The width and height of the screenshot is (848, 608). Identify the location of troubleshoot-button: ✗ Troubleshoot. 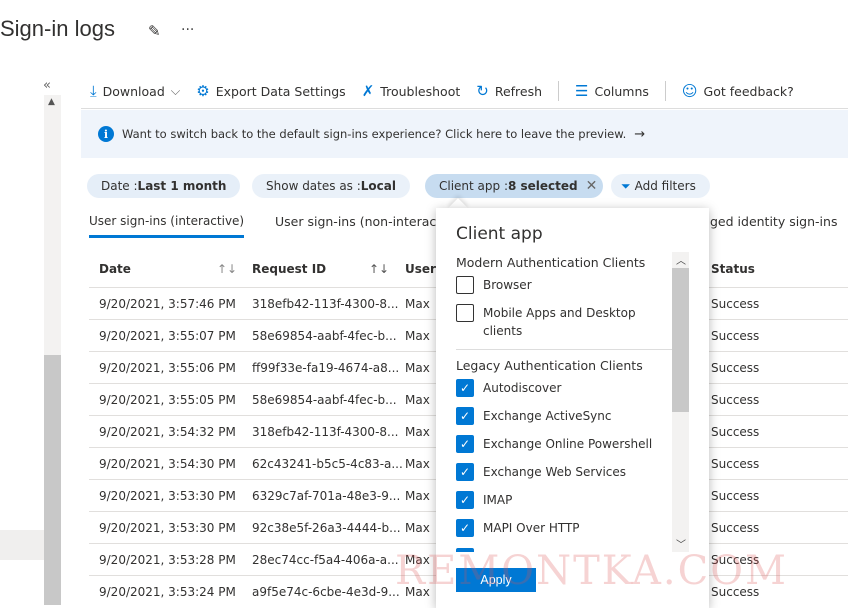
(411, 91).